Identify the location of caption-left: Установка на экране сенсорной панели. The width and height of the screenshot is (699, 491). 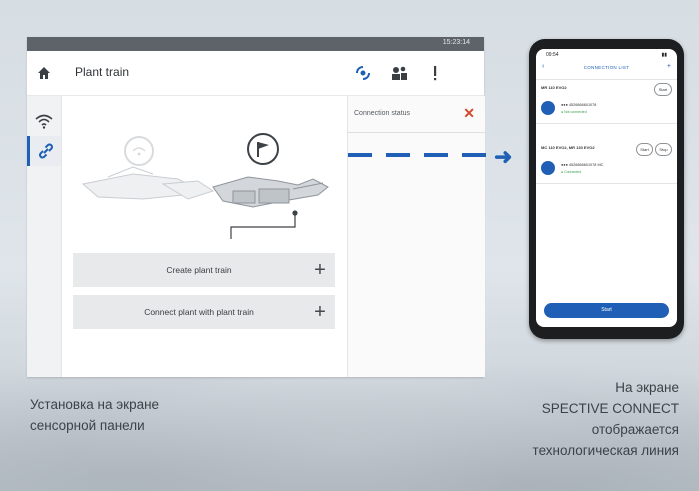
(160, 415).